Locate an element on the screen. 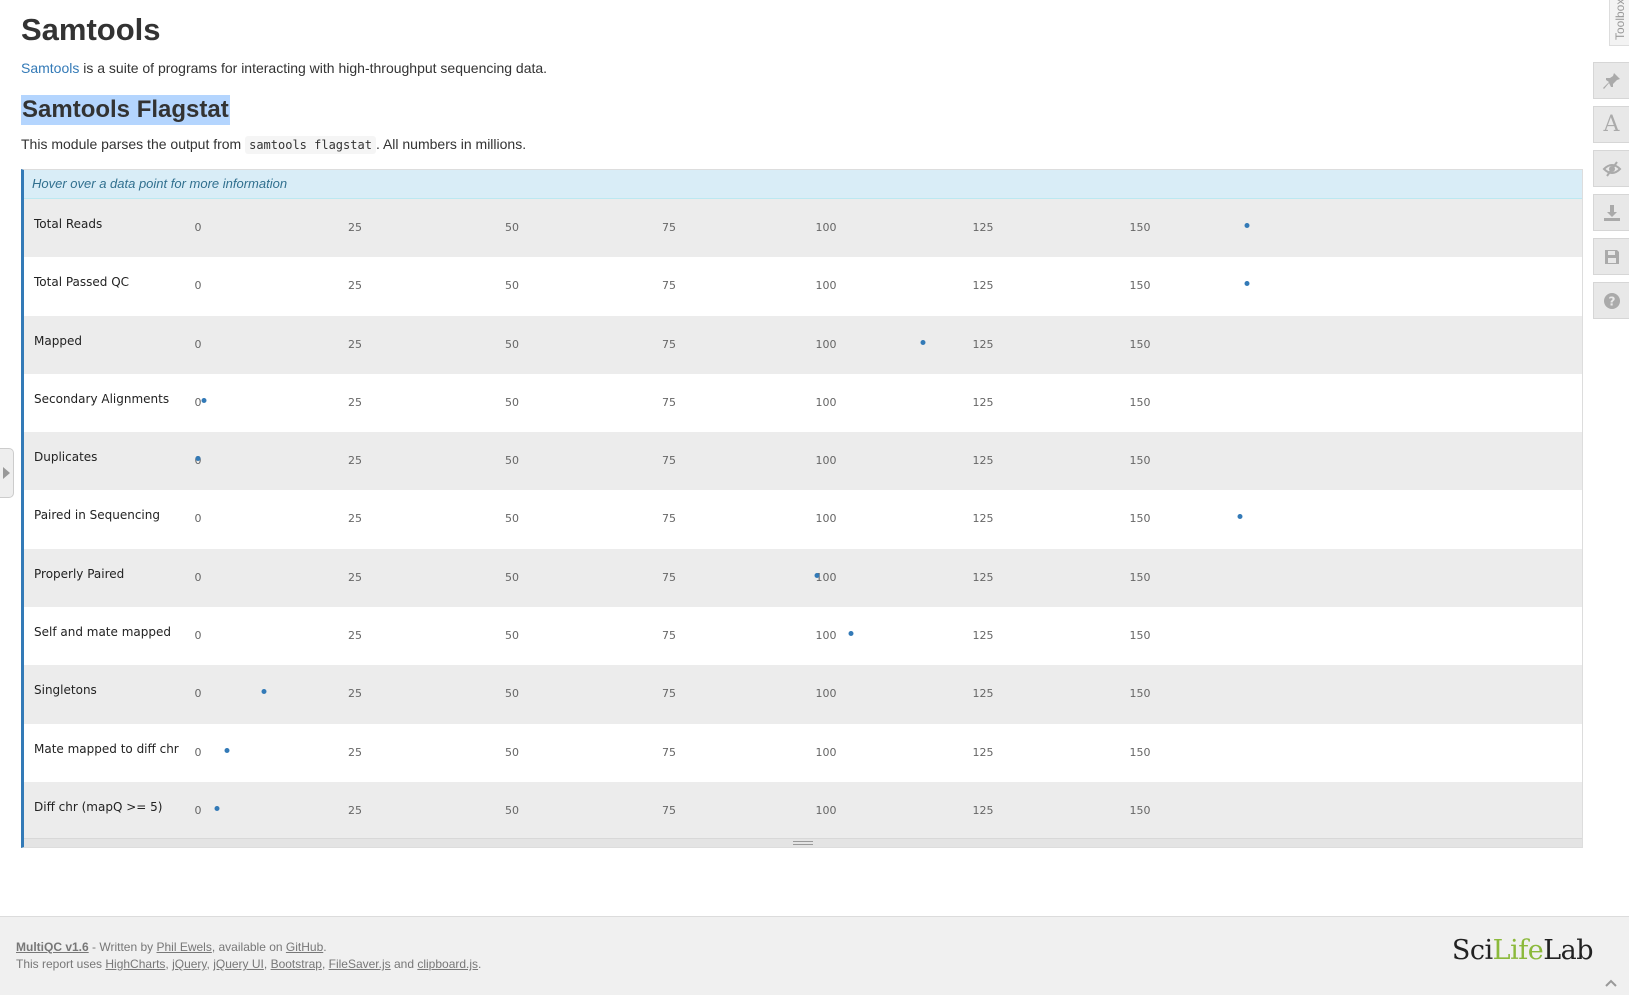 This screenshot has width=1629, height=995. save-settings-button is located at coordinates (1611, 256).